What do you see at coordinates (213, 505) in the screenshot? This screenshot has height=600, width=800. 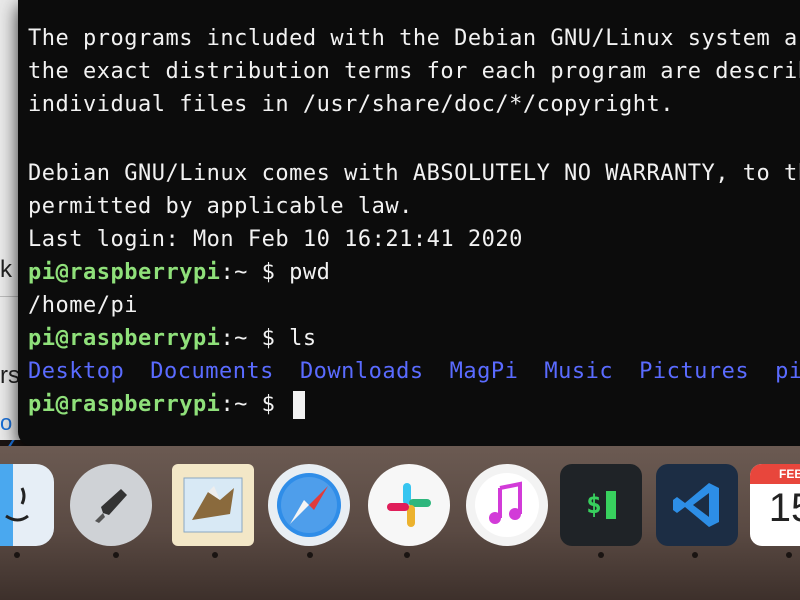 I see `mail-icon` at bounding box center [213, 505].